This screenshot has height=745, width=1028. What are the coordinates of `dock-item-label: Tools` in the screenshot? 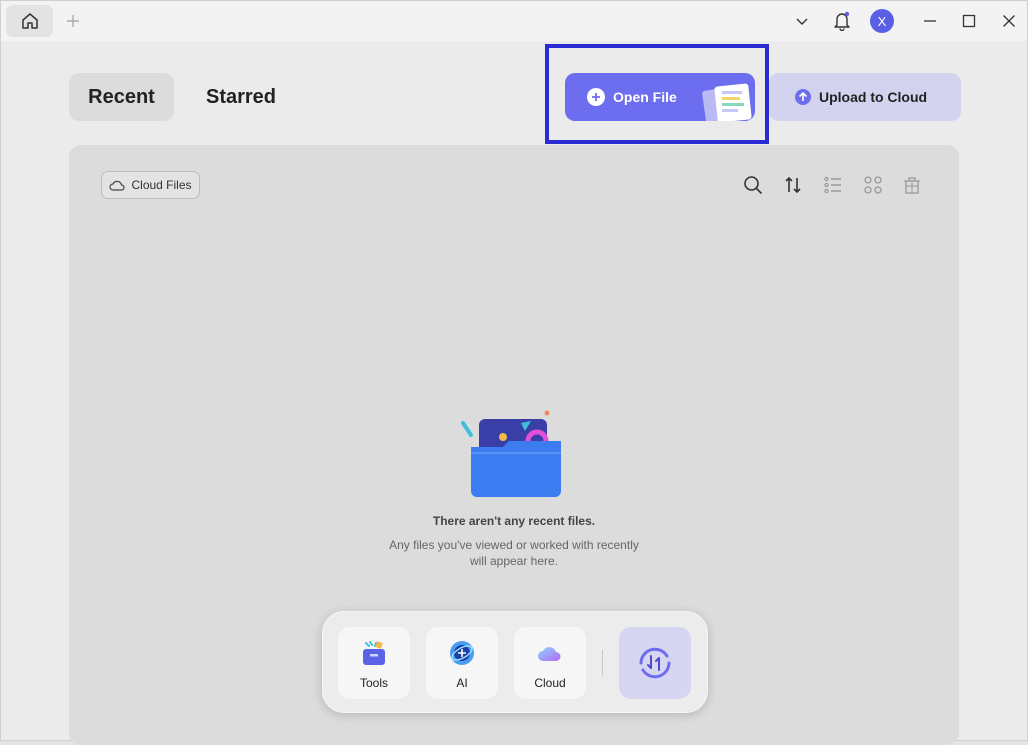 It's located at (373, 683).